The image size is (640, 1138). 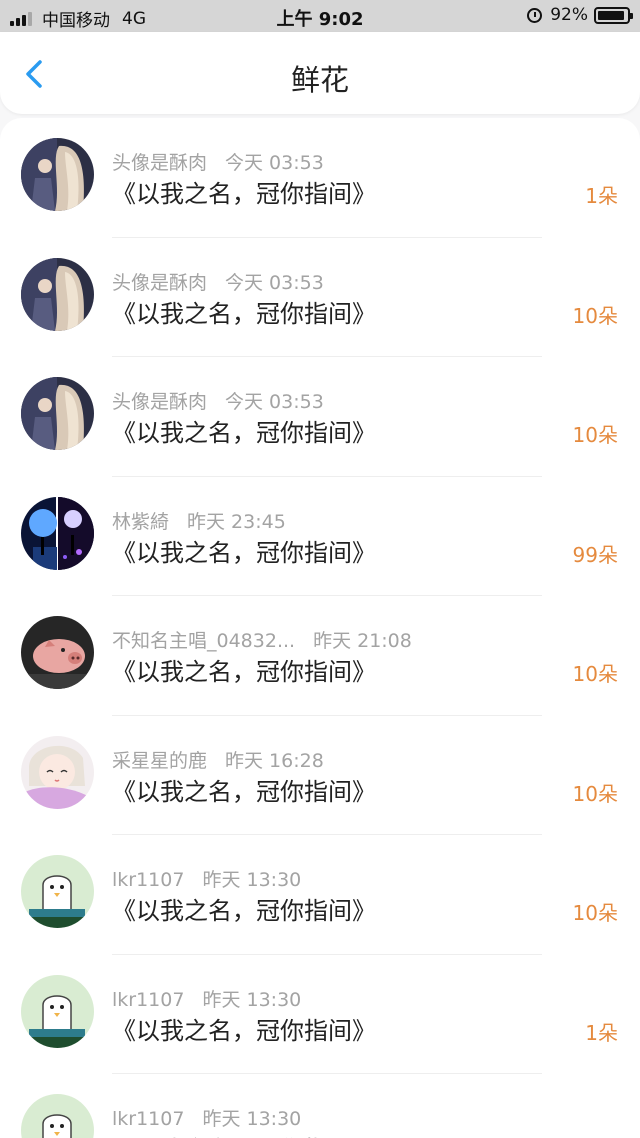 I want to click on avatar-pig, so click(x=57, y=652).